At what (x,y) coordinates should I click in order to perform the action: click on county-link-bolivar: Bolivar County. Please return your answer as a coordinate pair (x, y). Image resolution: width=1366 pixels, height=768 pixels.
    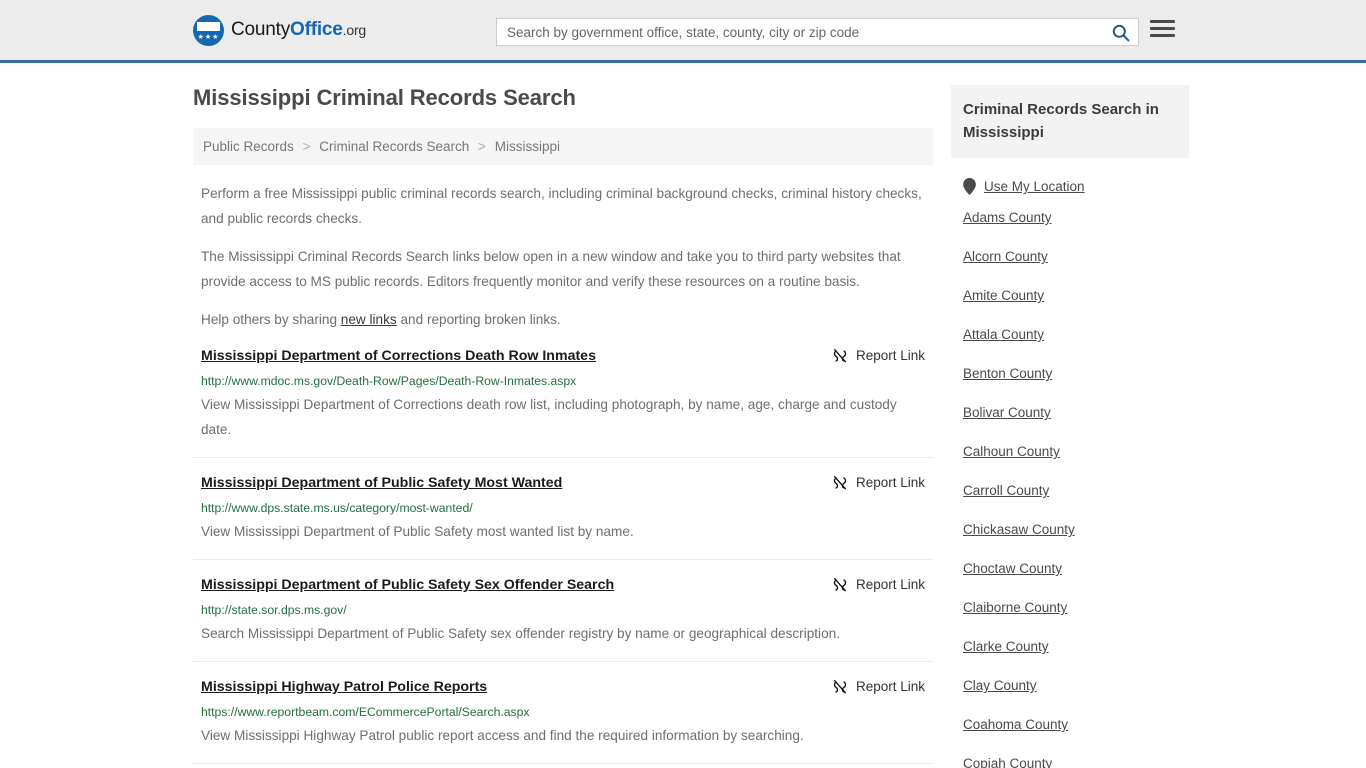
    Looking at the image, I should click on (1007, 412).